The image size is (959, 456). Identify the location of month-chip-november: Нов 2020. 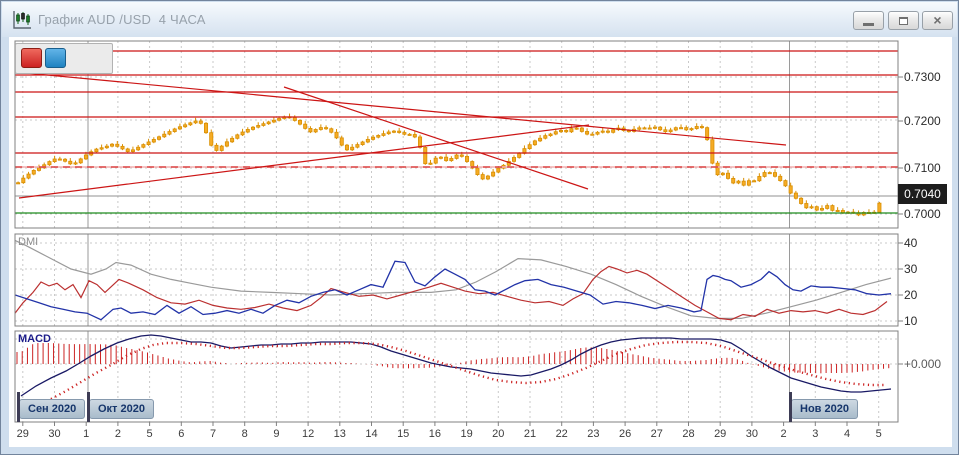
(824, 409).